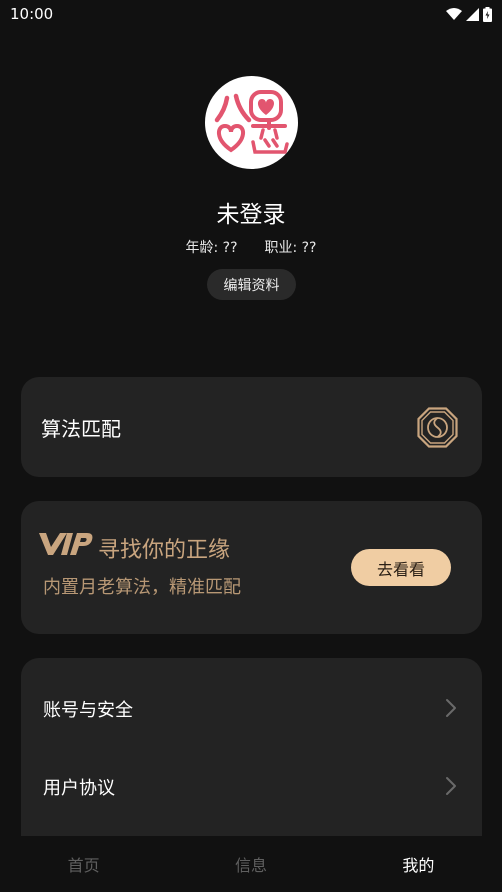 This screenshot has width=502, height=892. What do you see at coordinates (418, 864) in the screenshot?
I see `tab-mine: 我的` at bounding box center [418, 864].